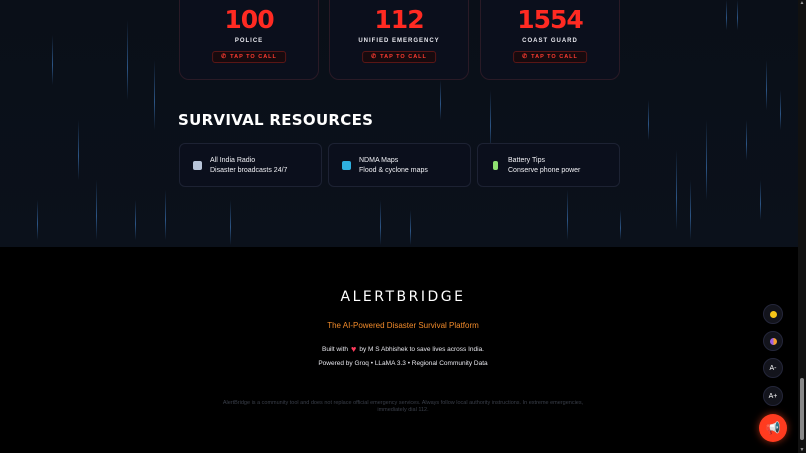  I want to click on sos-button: 📢, so click(773, 428).